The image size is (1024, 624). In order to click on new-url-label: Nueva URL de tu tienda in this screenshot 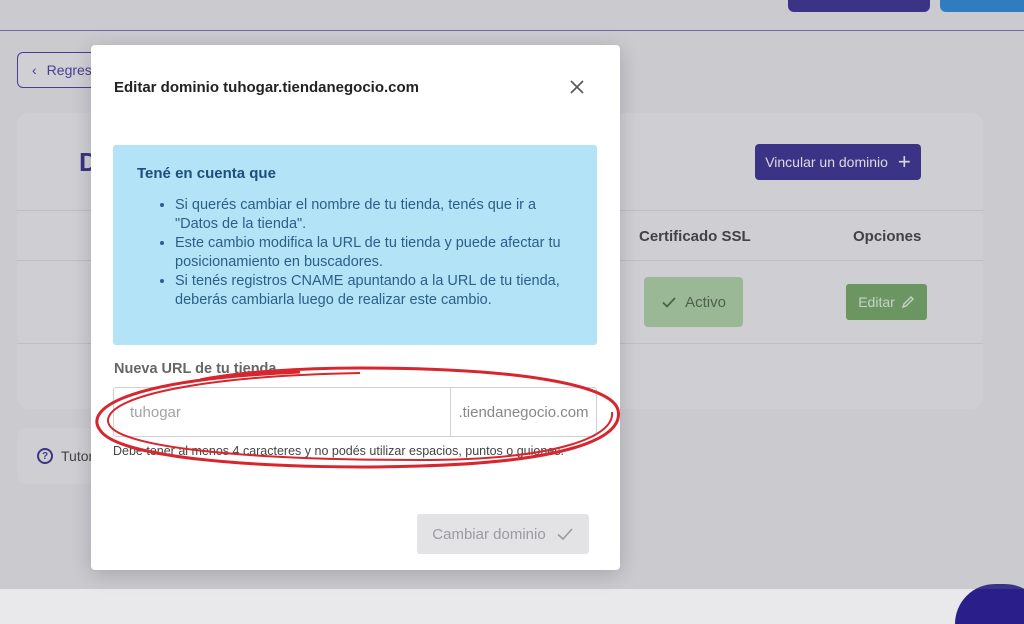, I will do `click(195, 369)`.